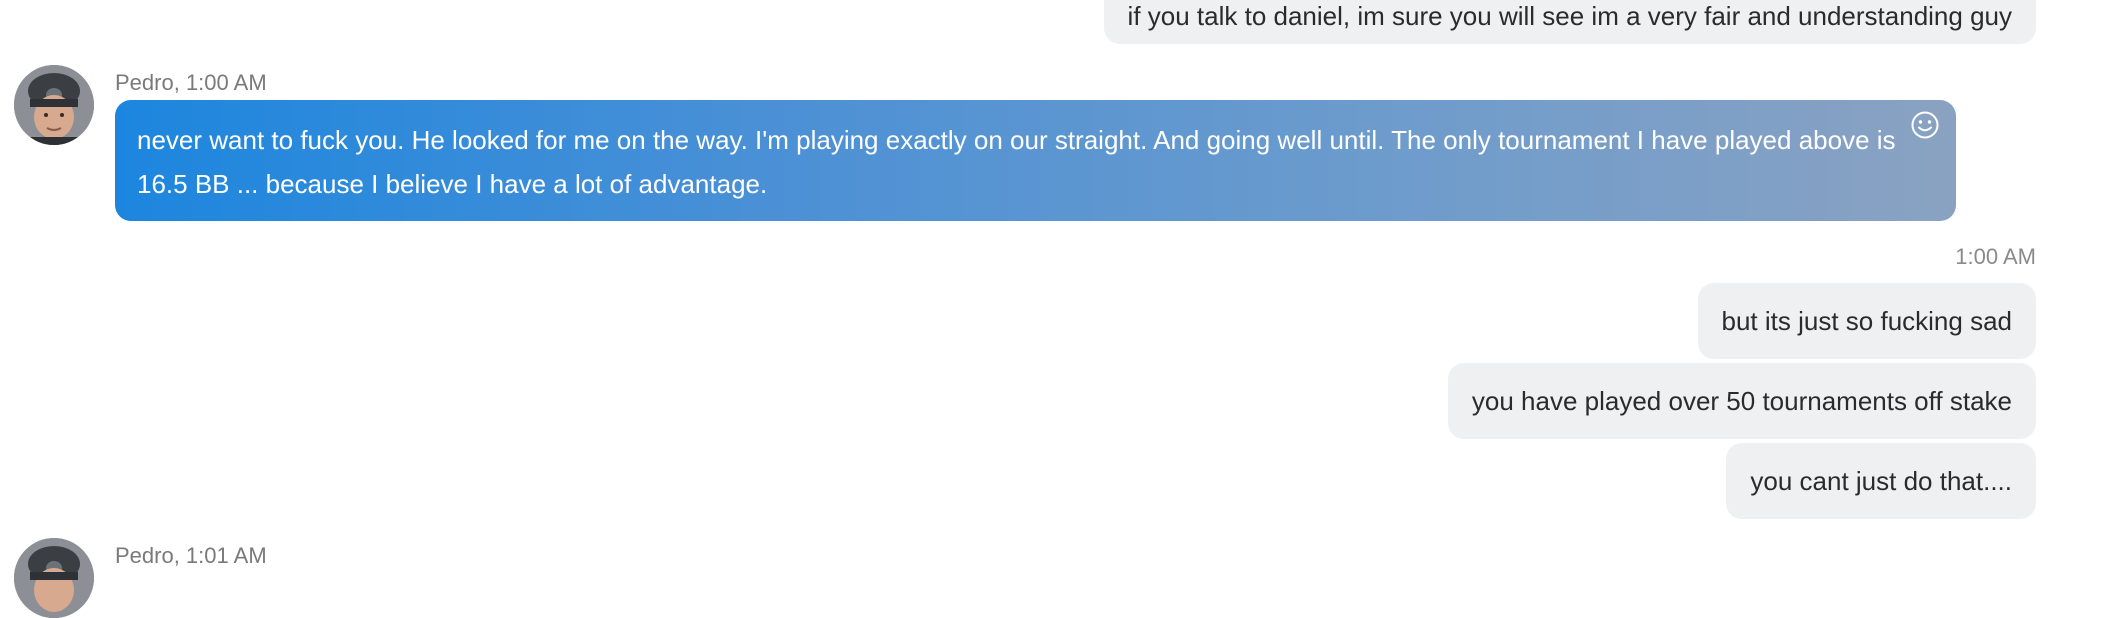 This screenshot has height=618, width=2101. I want to click on smiley-icon, so click(1925, 124).